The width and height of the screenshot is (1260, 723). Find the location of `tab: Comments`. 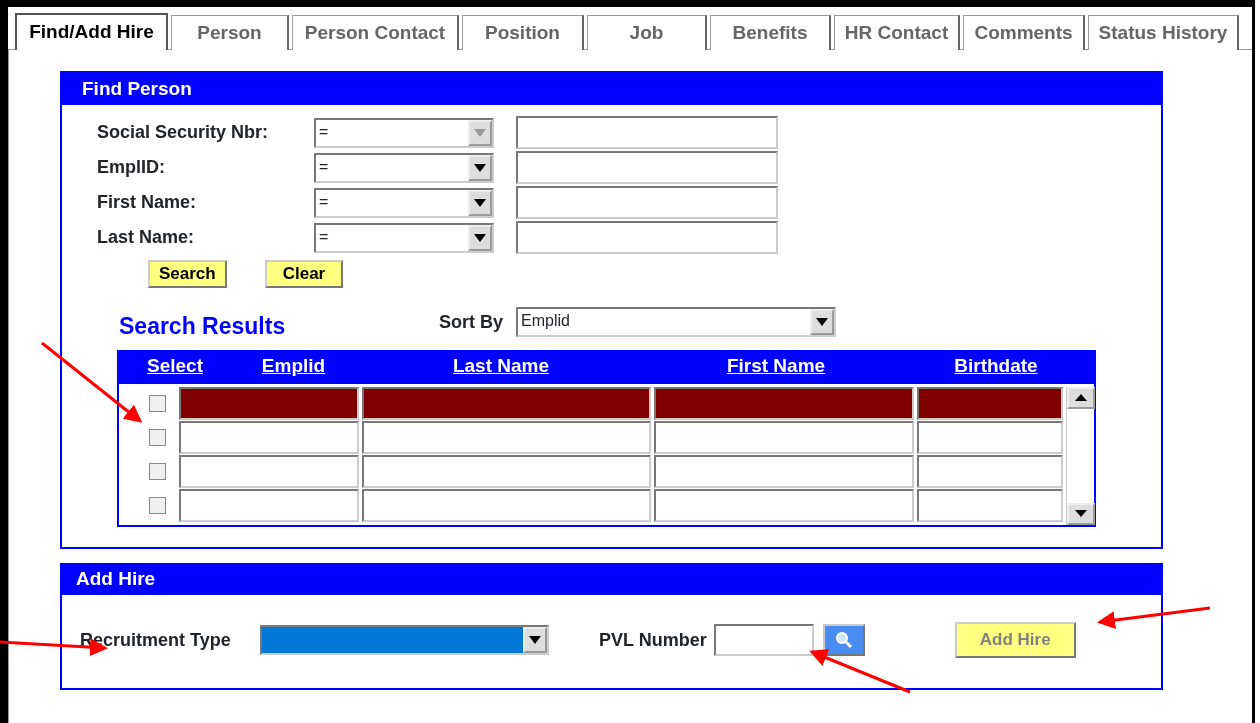

tab: Comments is located at coordinates (1024, 32).